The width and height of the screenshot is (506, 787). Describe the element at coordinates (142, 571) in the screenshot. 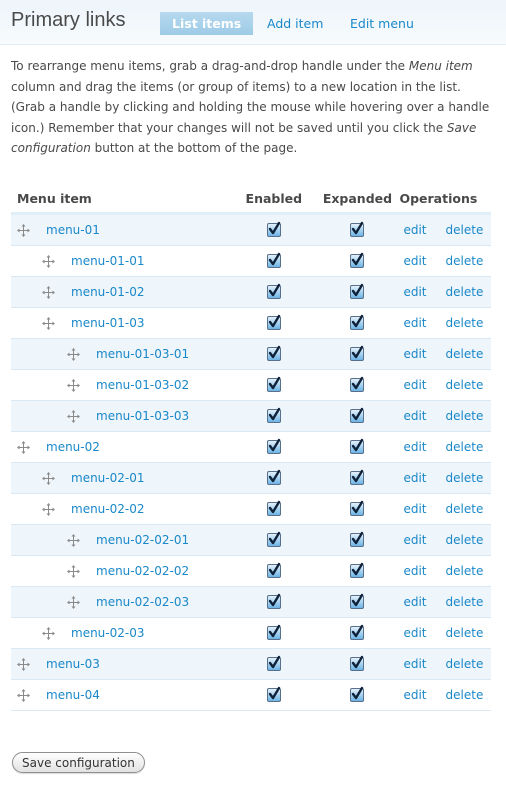

I see `menu-item-link: menu-02-02-02` at that location.